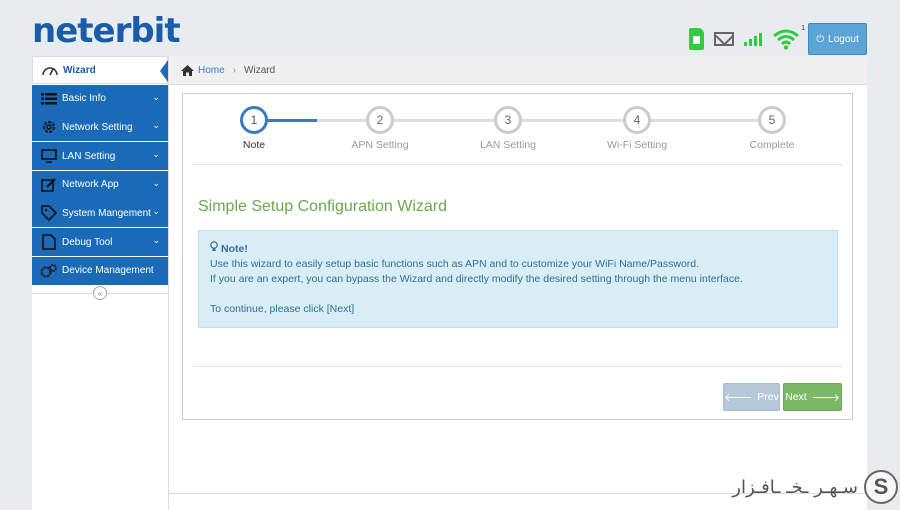  What do you see at coordinates (738, 397) in the screenshot?
I see `arrow-left-icon: 🡐` at bounding box center [738, 397].